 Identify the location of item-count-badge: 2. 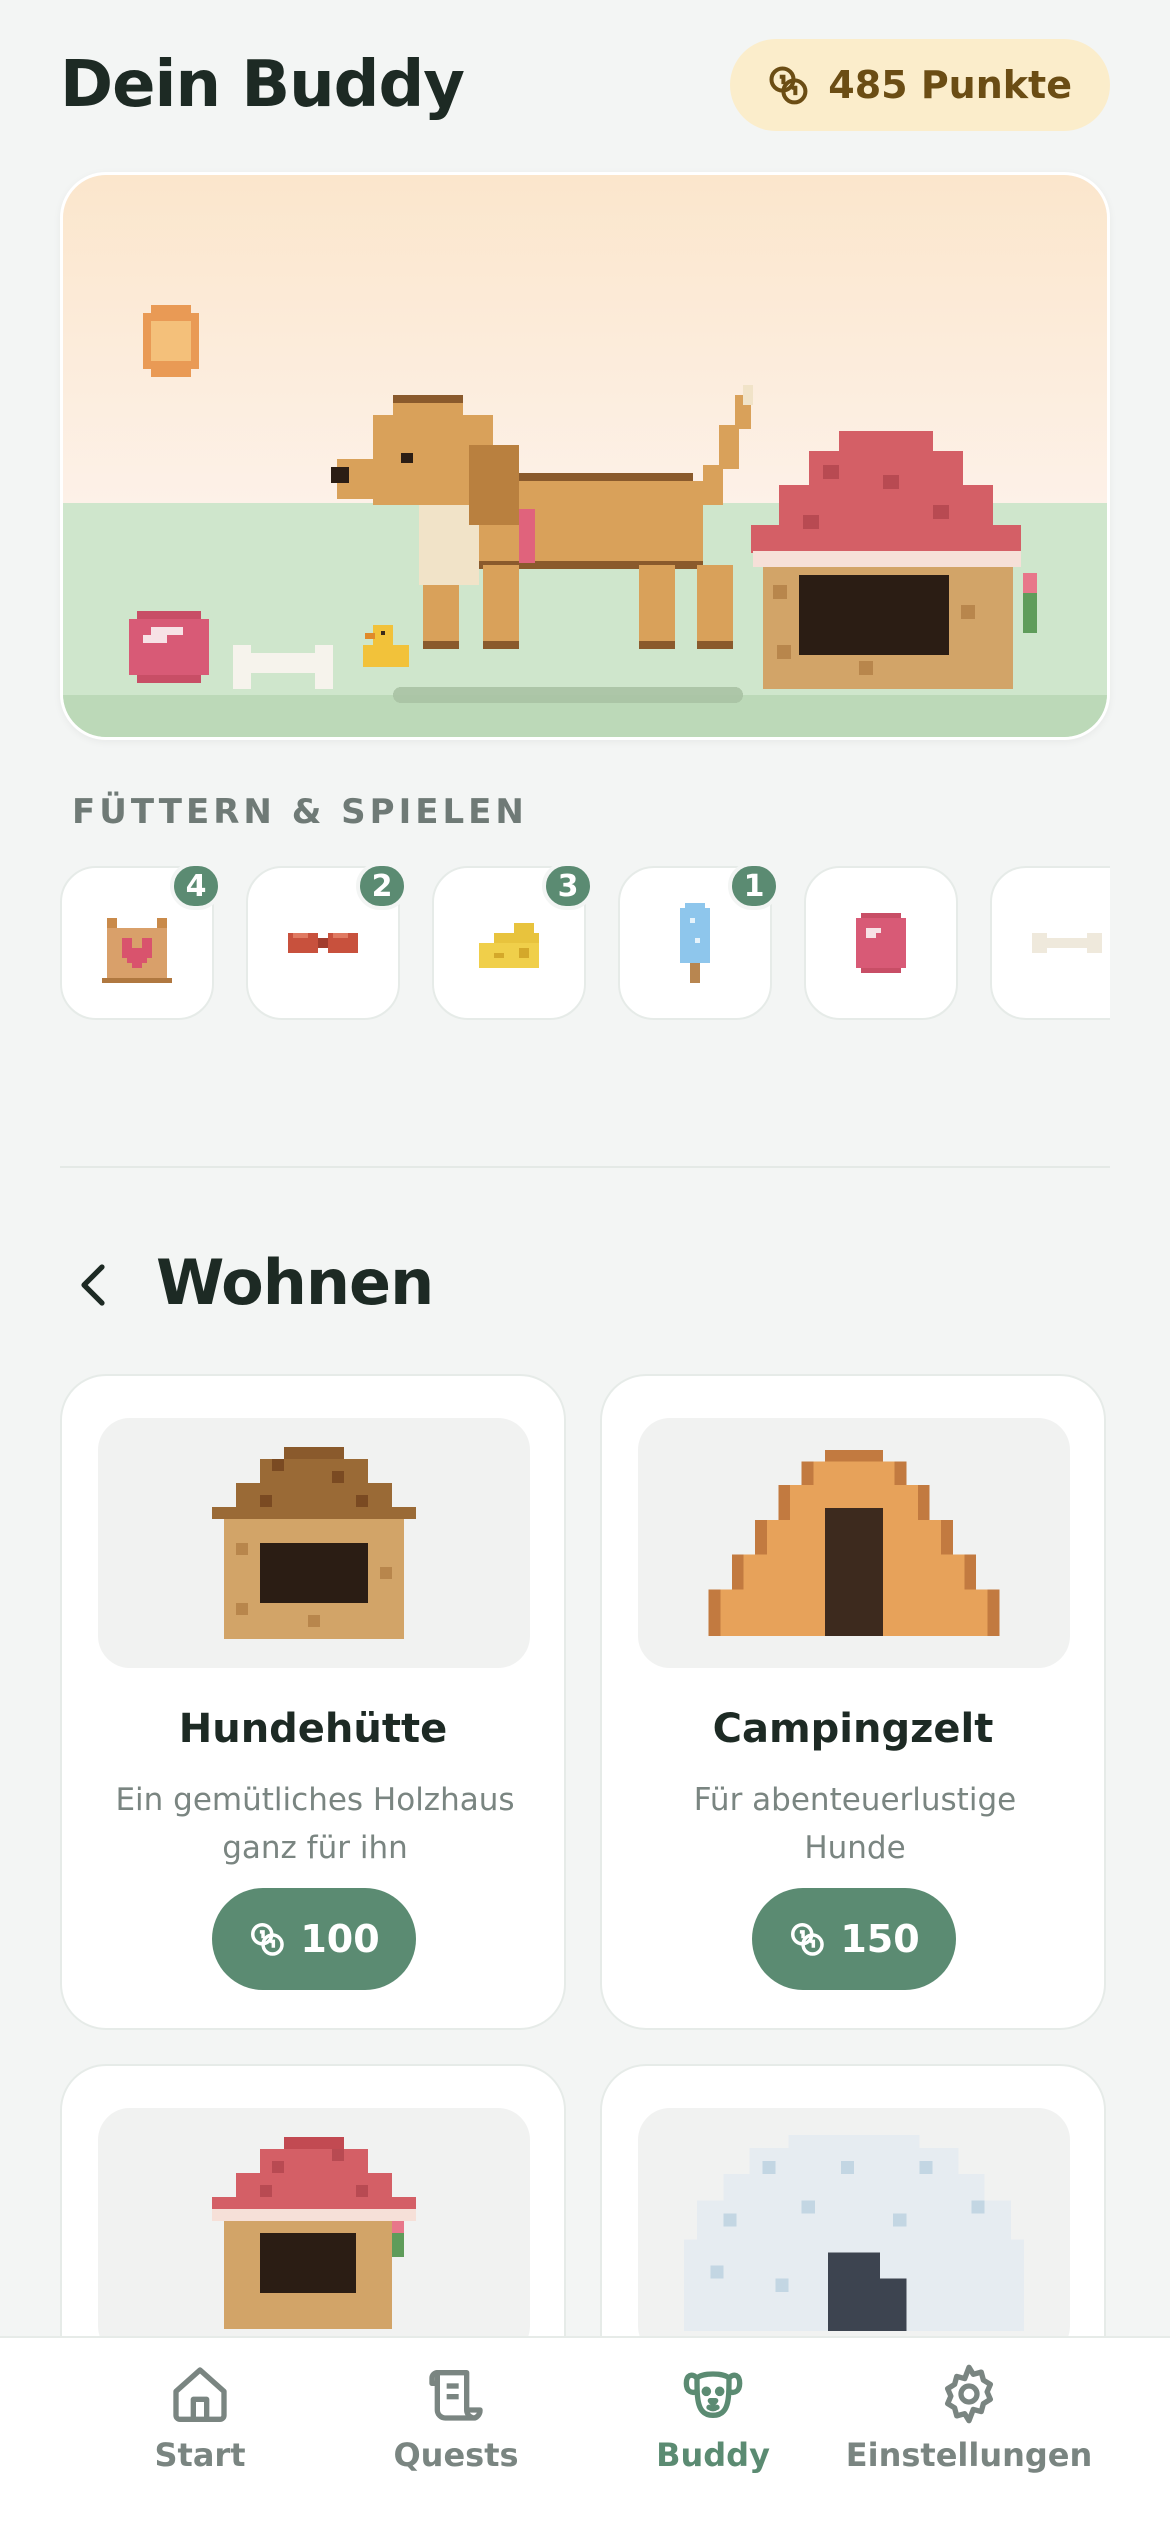
(382, 888).